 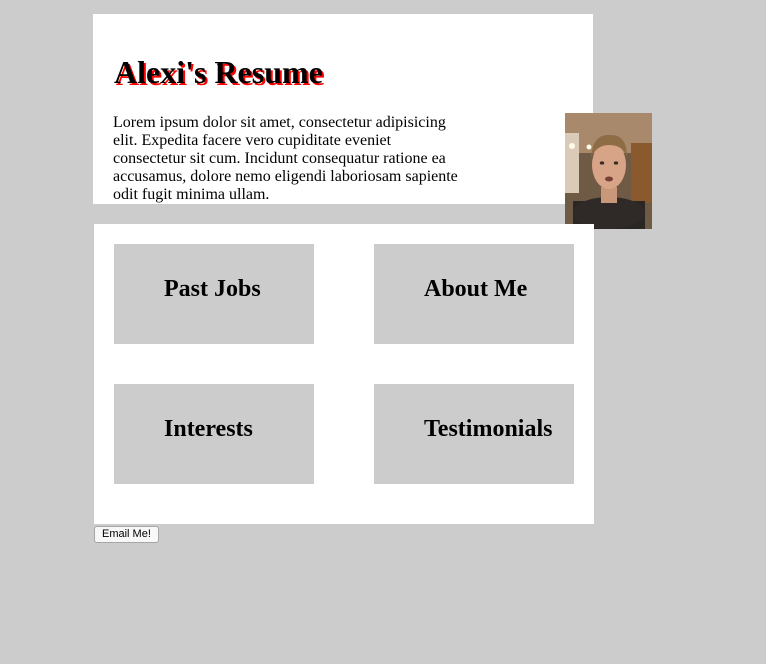 What do you see at coordinates (488, 429) in the screenshot?
I see `testimonials-label: Testimonials` at bounding box center [488, 429].